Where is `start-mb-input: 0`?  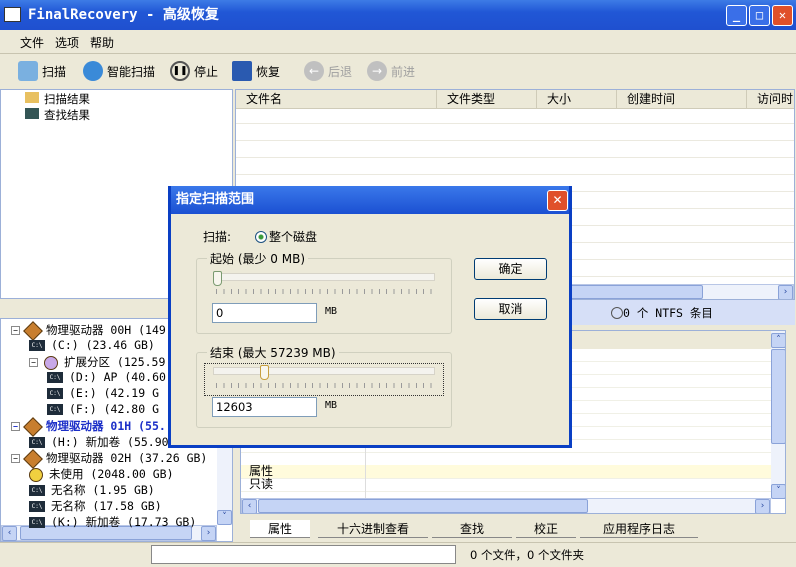 start-mb-input: 0 is located at coordinates (264, 313).